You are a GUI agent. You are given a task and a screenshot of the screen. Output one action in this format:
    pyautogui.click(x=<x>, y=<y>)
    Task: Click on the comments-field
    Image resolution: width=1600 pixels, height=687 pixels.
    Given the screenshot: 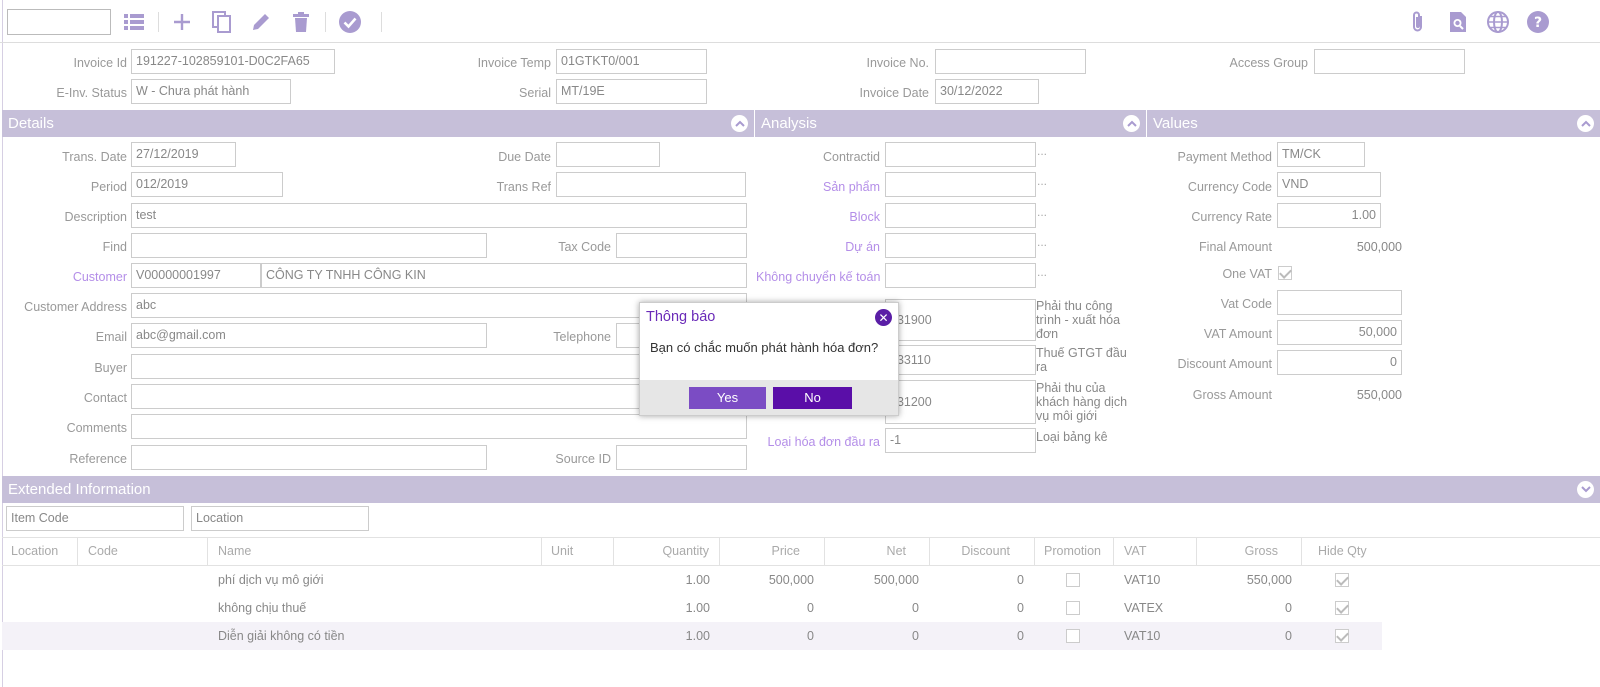 What is the action you would take?
    pyautogui.click(x=439, y=426)
    